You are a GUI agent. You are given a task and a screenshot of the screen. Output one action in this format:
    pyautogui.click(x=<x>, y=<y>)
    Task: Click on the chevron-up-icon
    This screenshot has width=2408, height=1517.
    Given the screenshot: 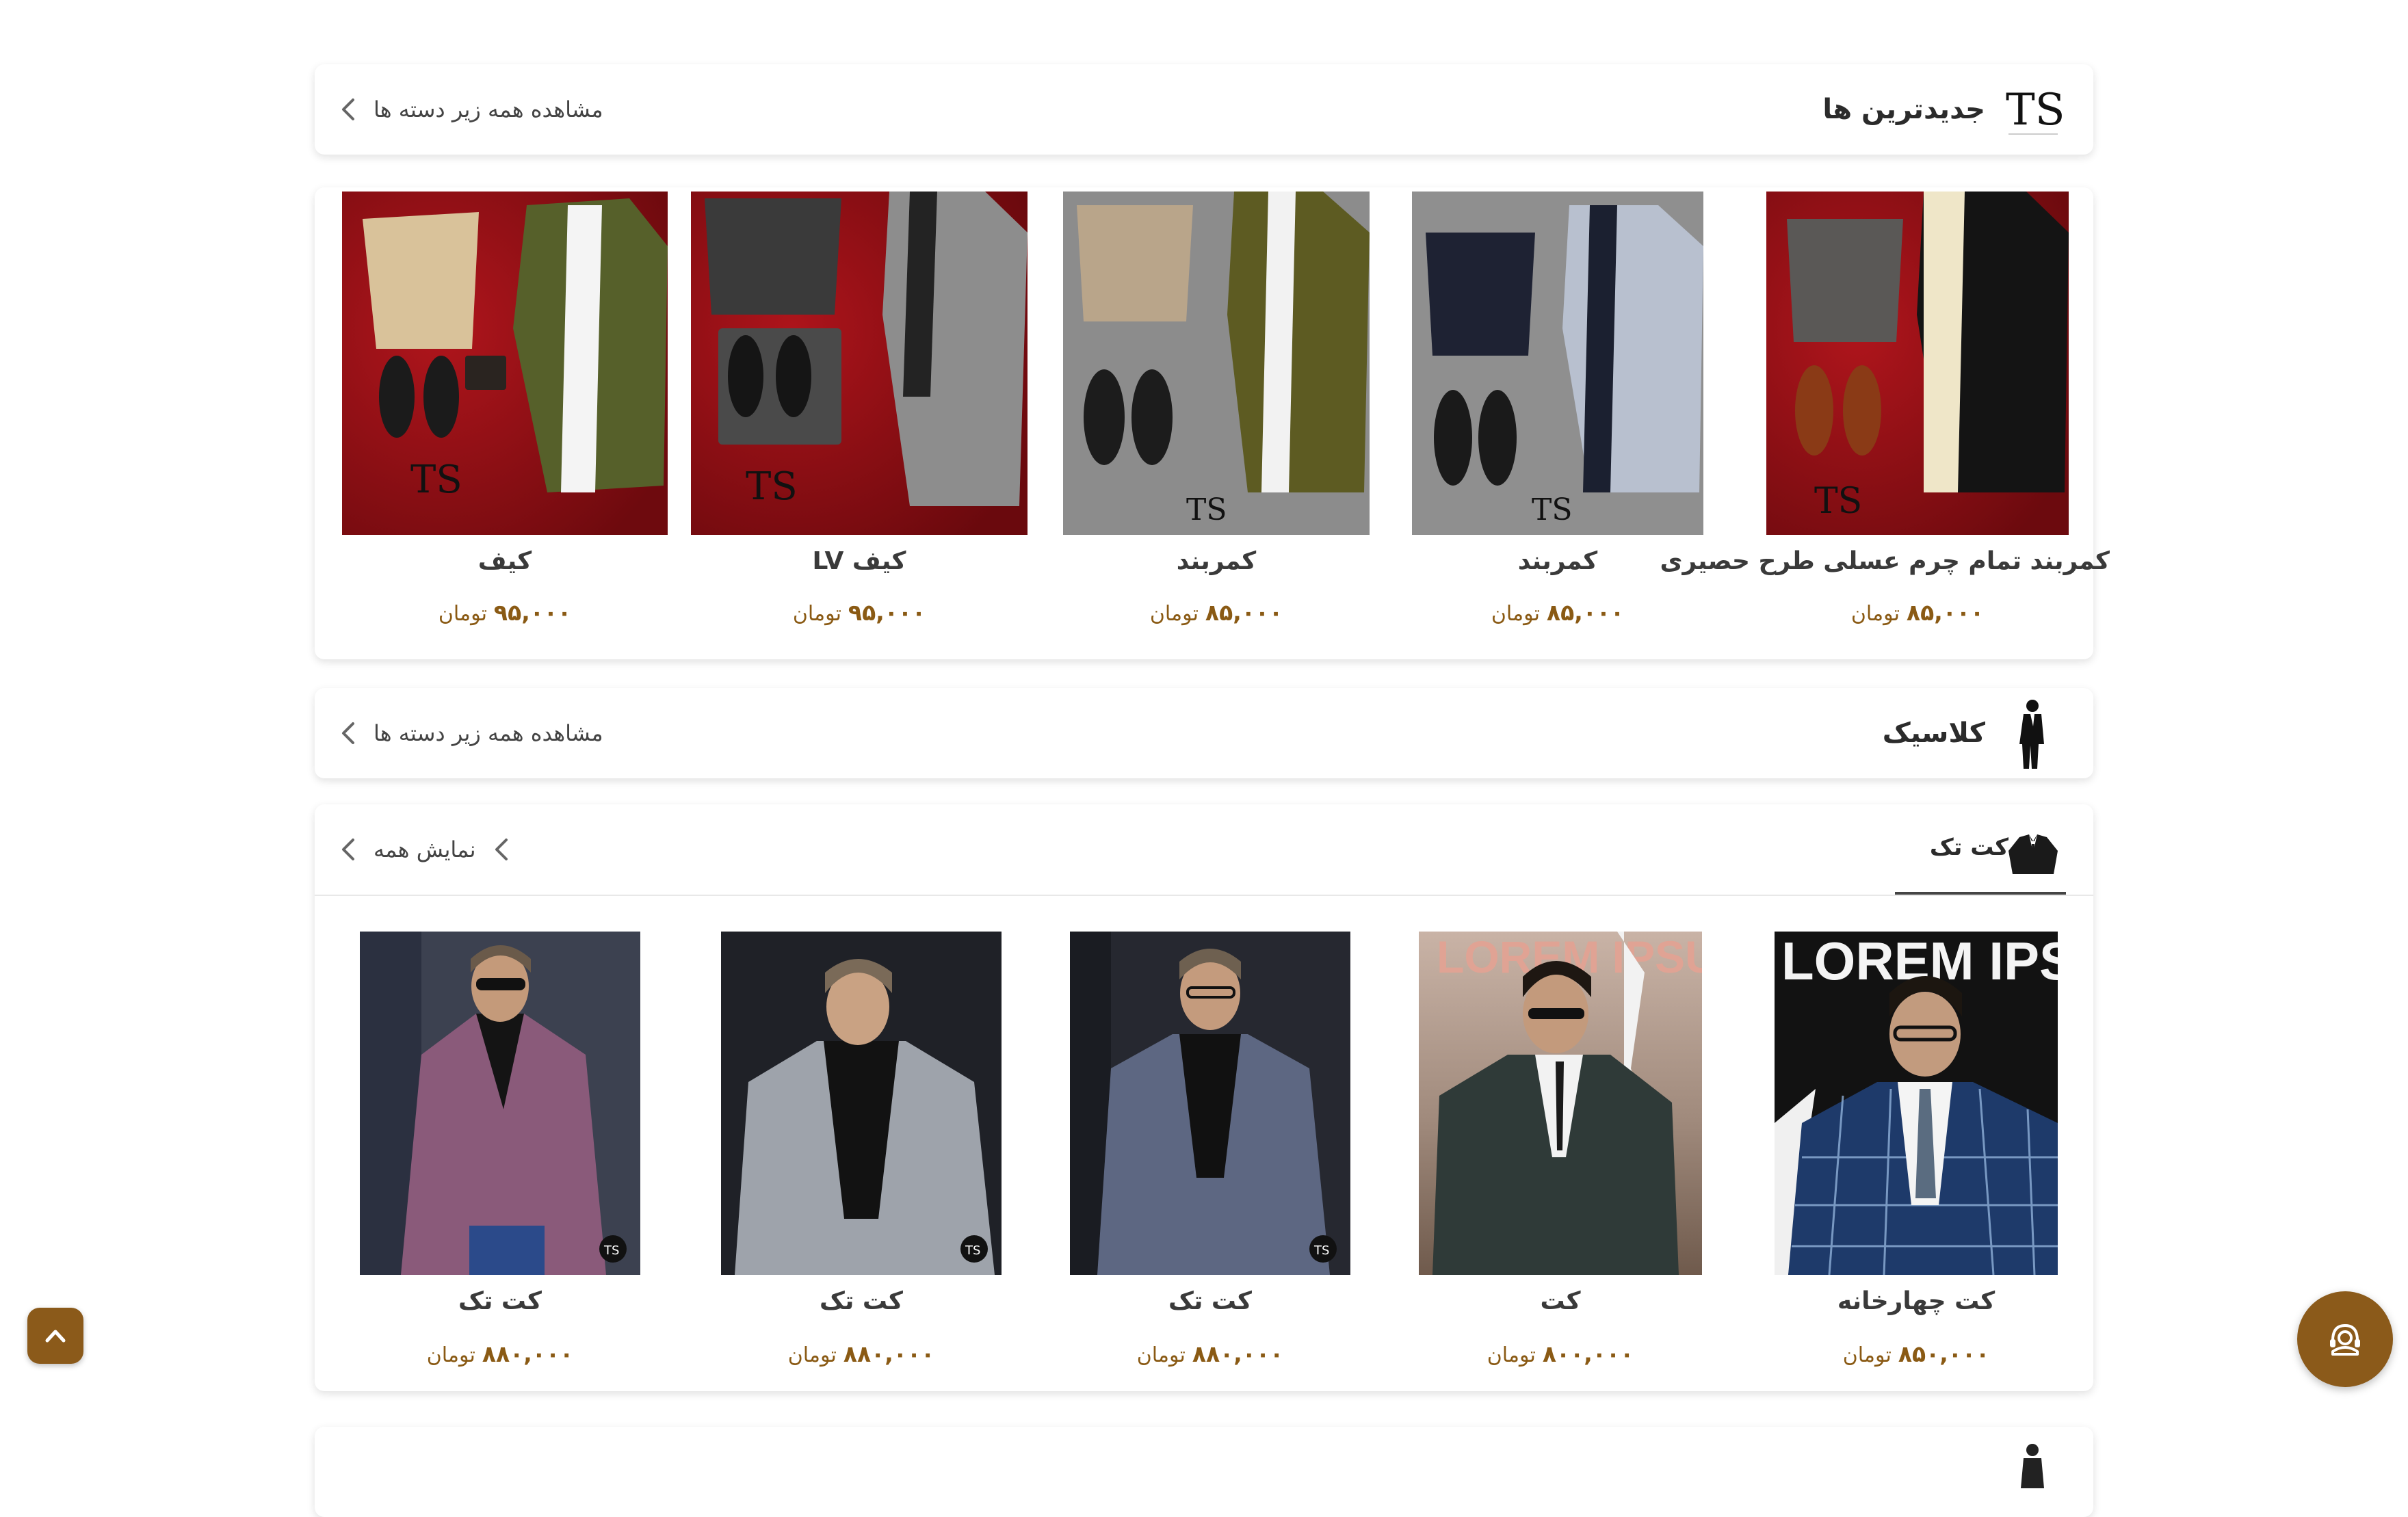 What is the action you would take?
    pyautogui.click(x=55, y=1336)
    